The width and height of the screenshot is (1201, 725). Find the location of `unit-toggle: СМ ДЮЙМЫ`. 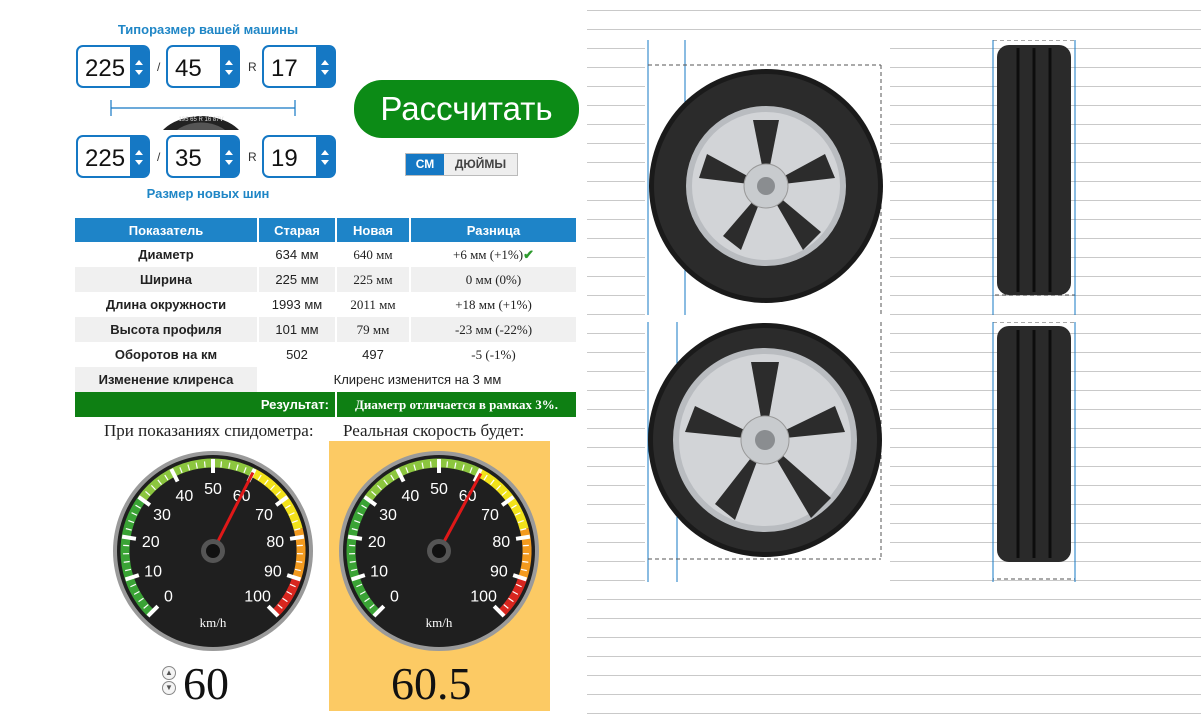

unit-toggle: СМ ДЮЙМЫ is located at coordinates (461, 164).